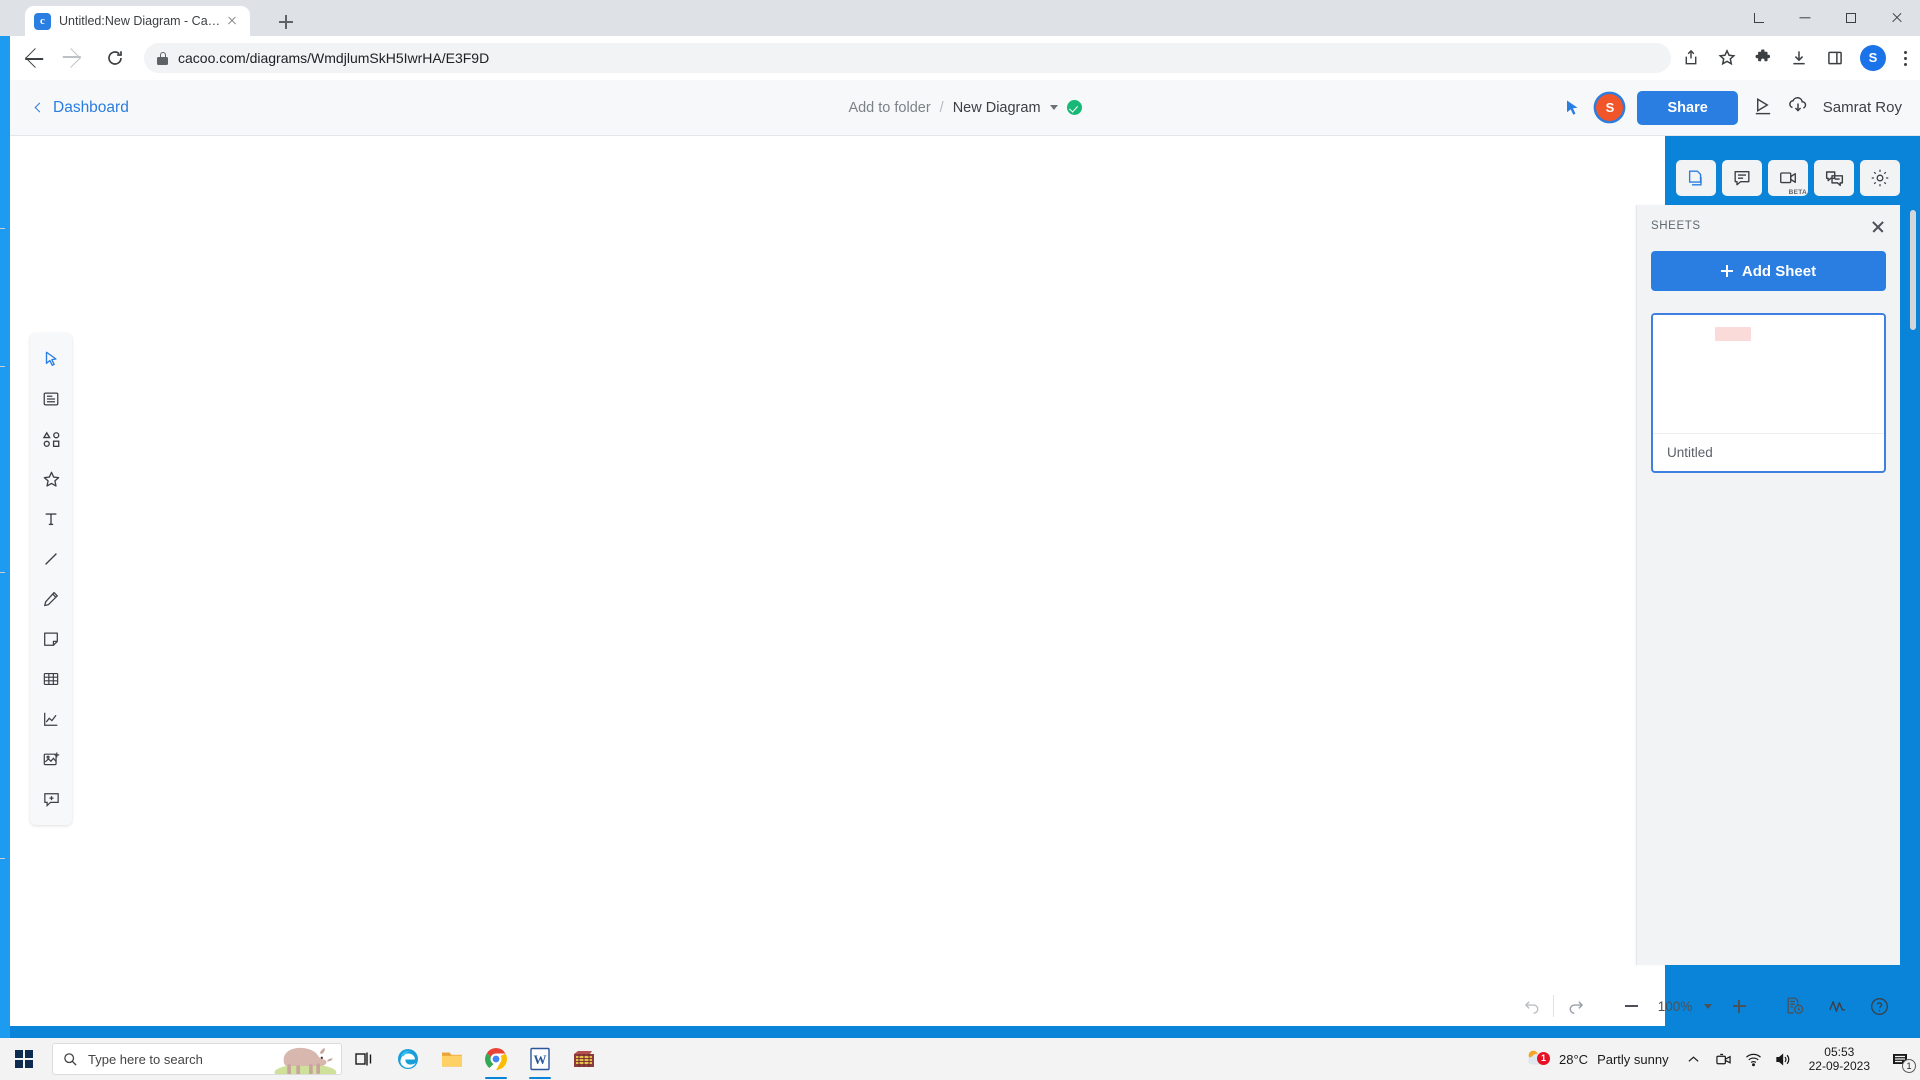 The height and width of the screenshot is (1080, 1920). I want to click on volume-icon, so click(1784, 1059).